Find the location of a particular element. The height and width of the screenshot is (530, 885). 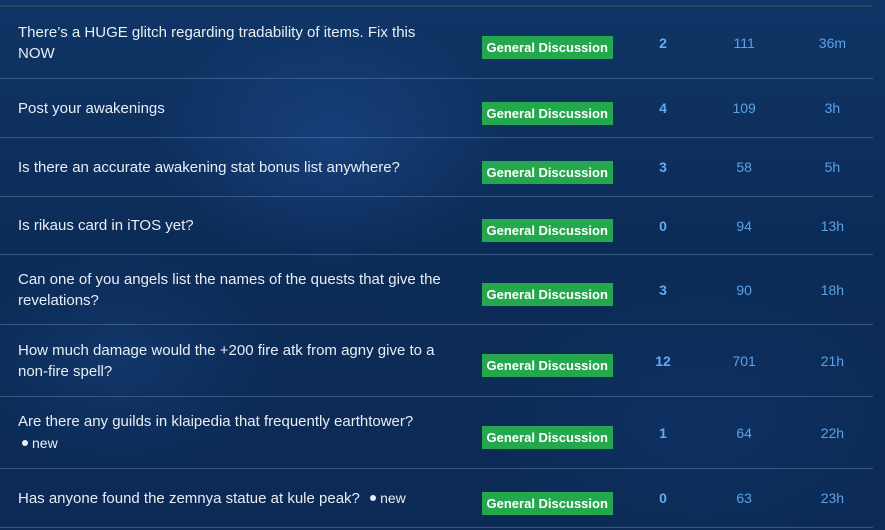

topic-views: 90 is located at coordinates (744, 289).